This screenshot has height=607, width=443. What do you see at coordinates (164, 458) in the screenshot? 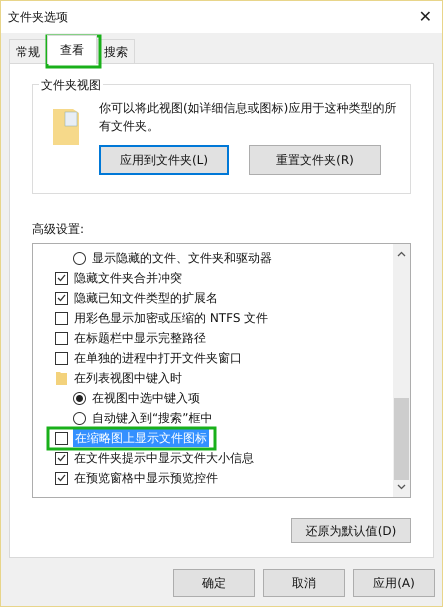
I see `setting-label: 在文件夹提示中显示文件大小信息` at bounding box center [164, 458].